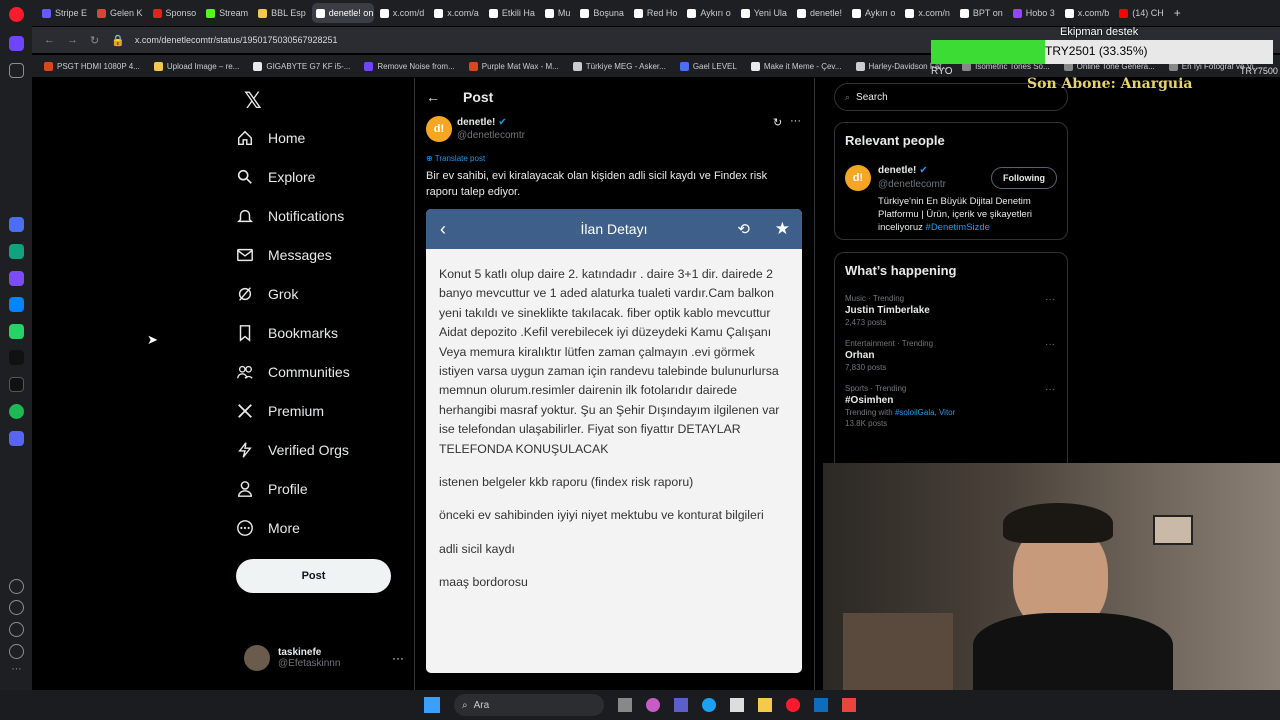 The height and width of the screenshot is (720, 1280). Describe the element at coordinates (849, 705) in the screenshot. I see `app-taskbar-icon` at that location.